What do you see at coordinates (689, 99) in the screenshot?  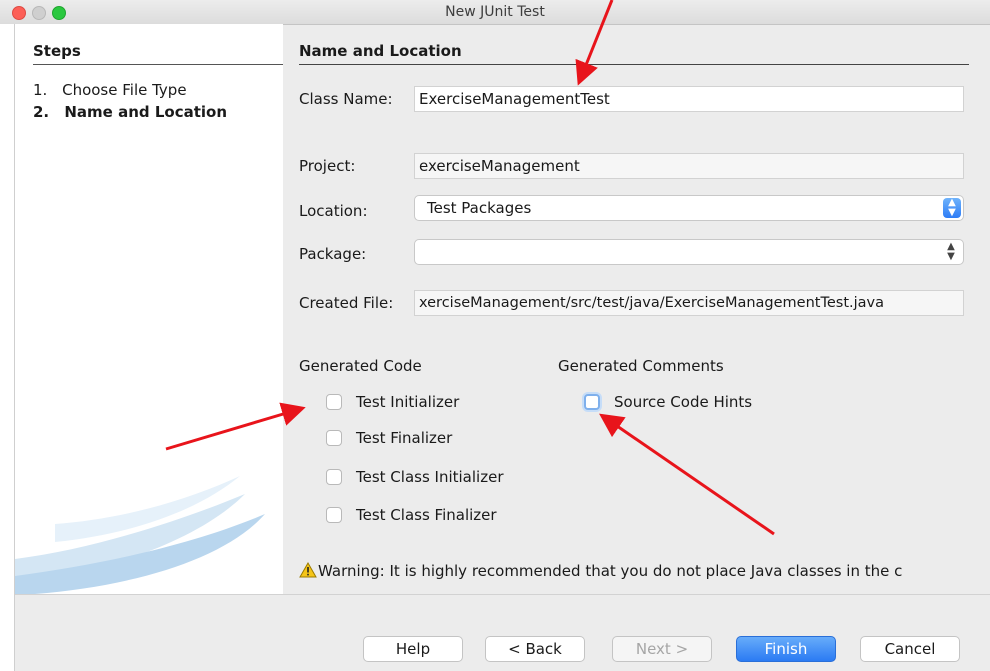 I see `class-name-input: ExerciseManagementTest` at bounding box center [689, 99].